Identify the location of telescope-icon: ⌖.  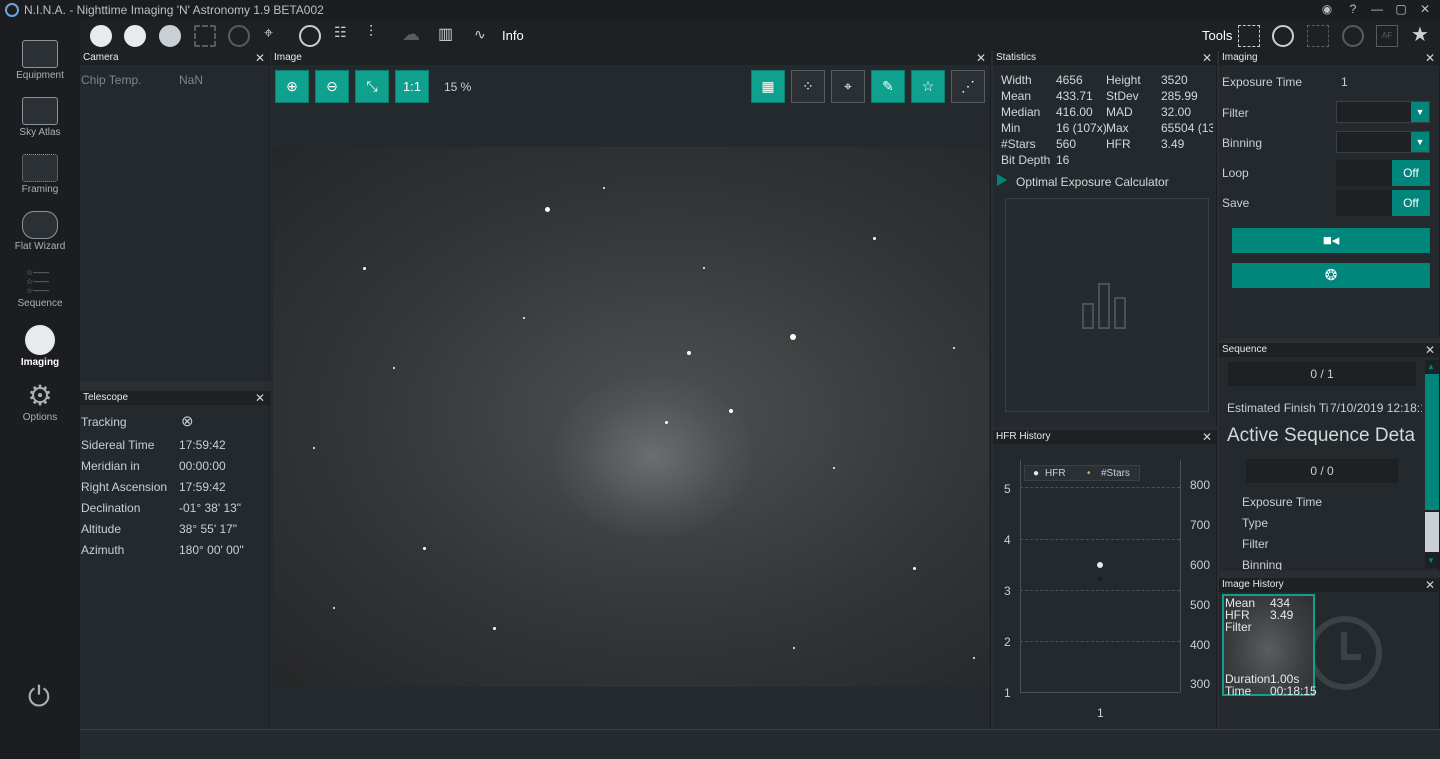
(275, 36).